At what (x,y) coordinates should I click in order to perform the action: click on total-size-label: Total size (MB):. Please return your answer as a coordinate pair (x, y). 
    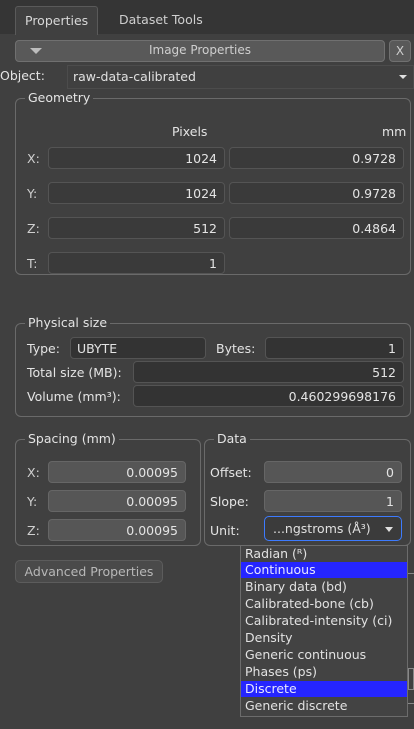
    Looking at the image, I should click on (74, 372).